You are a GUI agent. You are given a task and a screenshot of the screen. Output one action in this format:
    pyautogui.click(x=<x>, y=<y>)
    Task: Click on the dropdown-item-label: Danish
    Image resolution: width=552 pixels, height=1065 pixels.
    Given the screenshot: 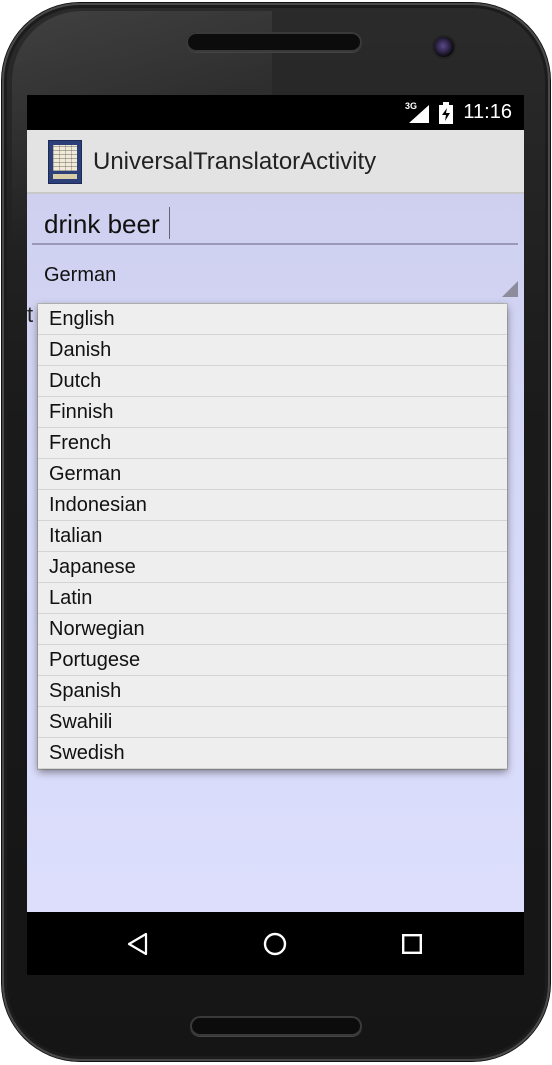 What is the action you would take?
    pyautogui.click(x=80, y=350)
    